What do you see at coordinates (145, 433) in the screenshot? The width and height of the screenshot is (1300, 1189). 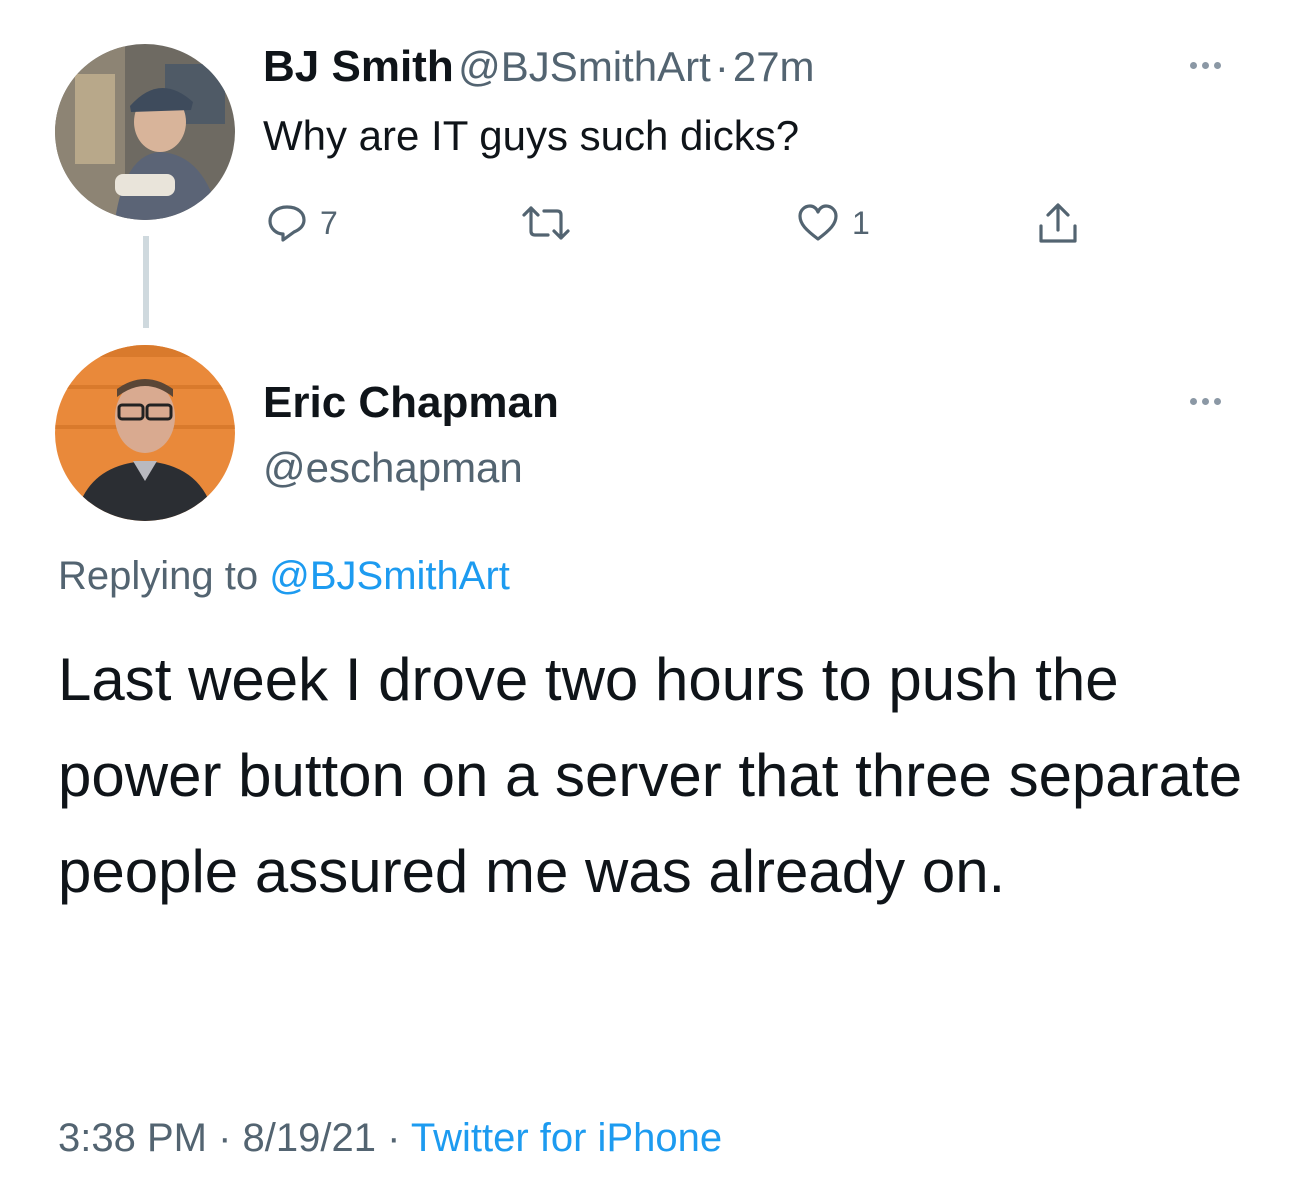 I see `eric-chapman-avatar` at bounding box center [145, 433].